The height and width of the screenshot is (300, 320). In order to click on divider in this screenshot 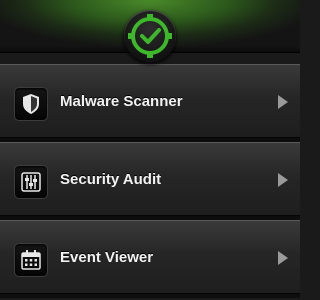, I will do `click(150, 296)`.